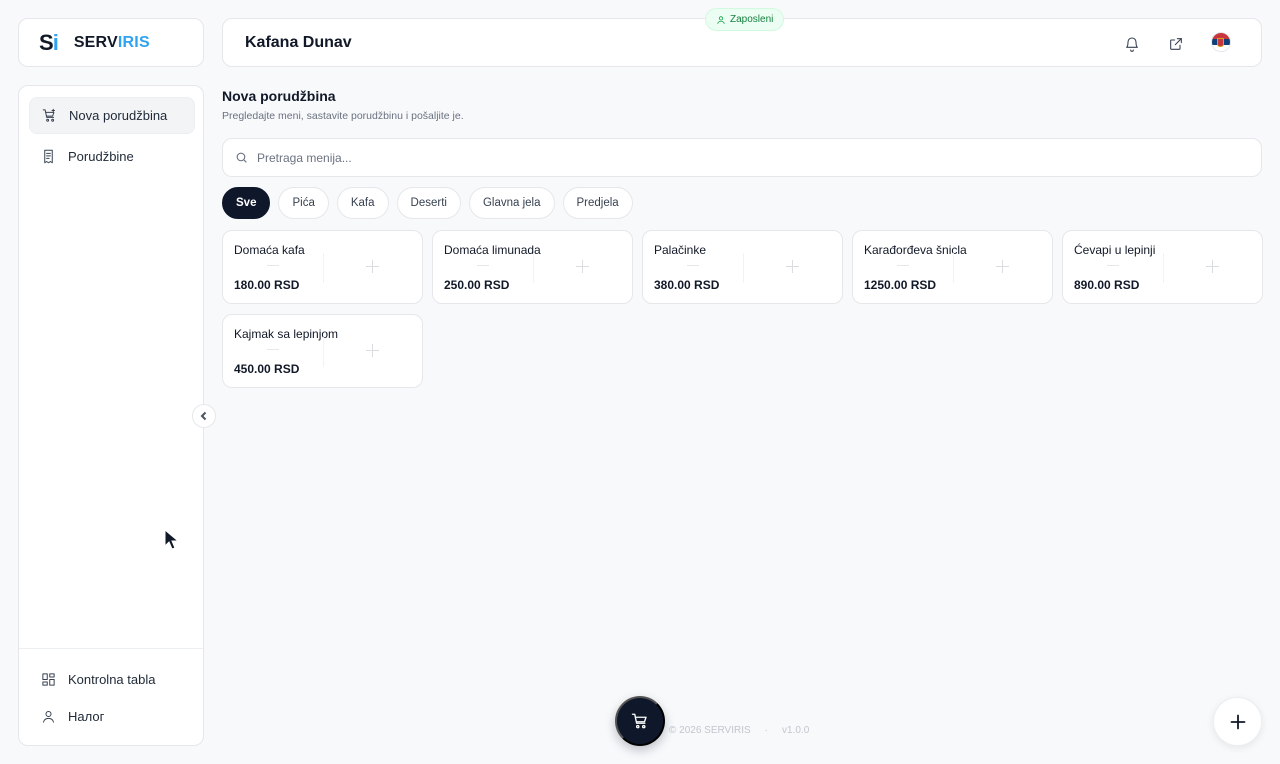 The height and width of the screenshot is (764, 1280). What do you see at coordinates (1221, 42) in the screenshot?
I see `serbia-flag-icon` at bounding box center [1221, 42].